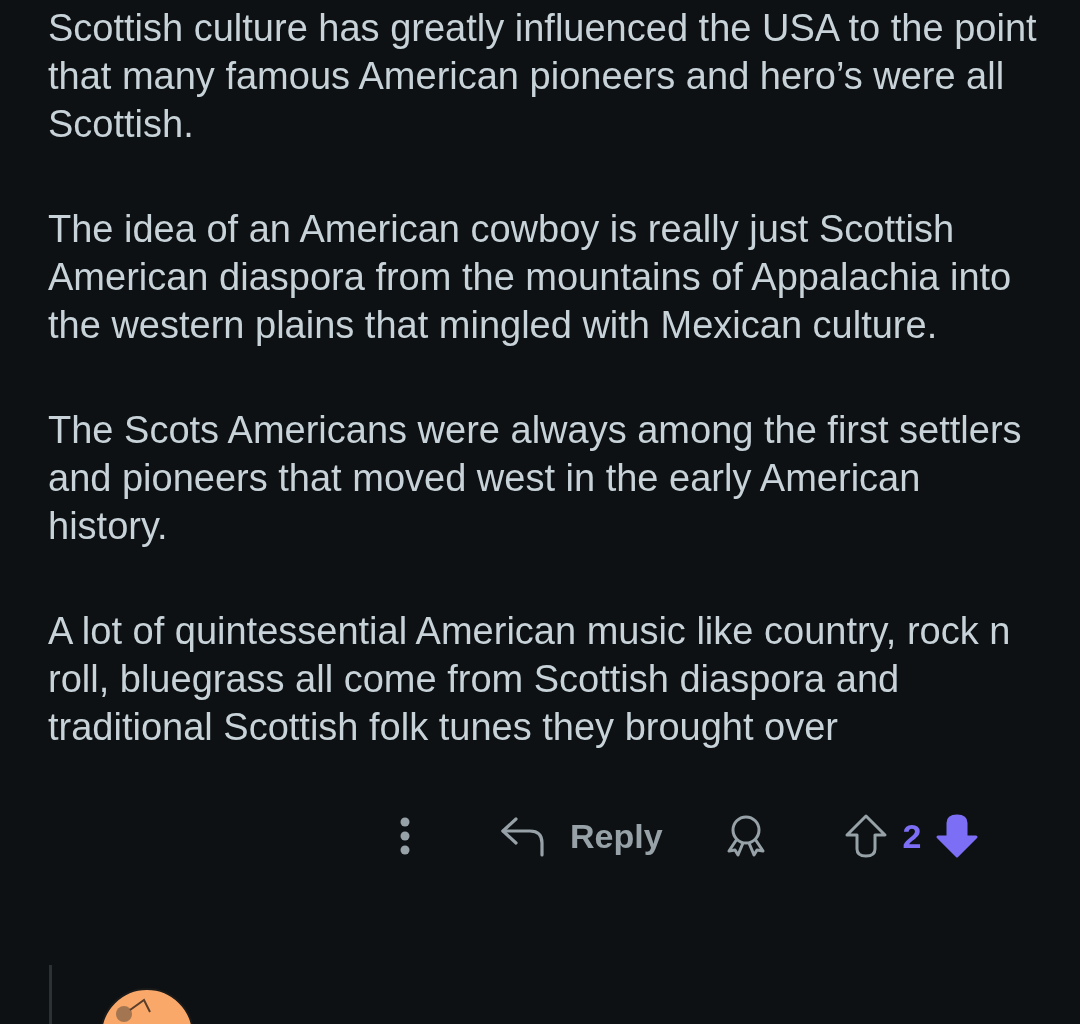 This screenshot has width=1080, height=1024. I want to click on comment-paragraph: A lot of quintessential American music like country, rock n roll, bluegrass all come from Scottish diaspora and traditional Scottish folk tunes they brought over, so click(530, 679).